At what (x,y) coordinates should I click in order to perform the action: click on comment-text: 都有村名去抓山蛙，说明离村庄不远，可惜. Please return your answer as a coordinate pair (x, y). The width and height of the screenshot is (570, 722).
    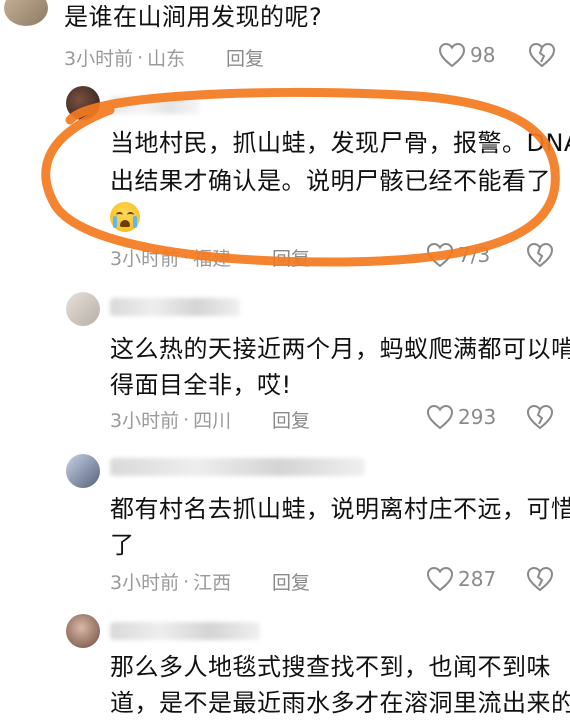
    Looking at the image, I should click on (340, 509).